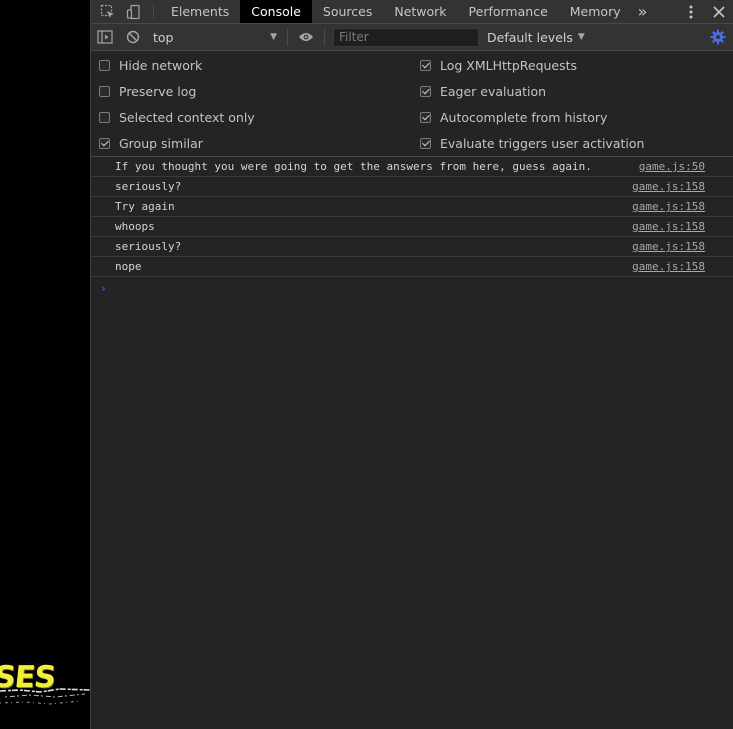 The width and height of the screenshot is (733, 729). I want to click on setting-preserve-log: Preserve log, so click(147, 91).